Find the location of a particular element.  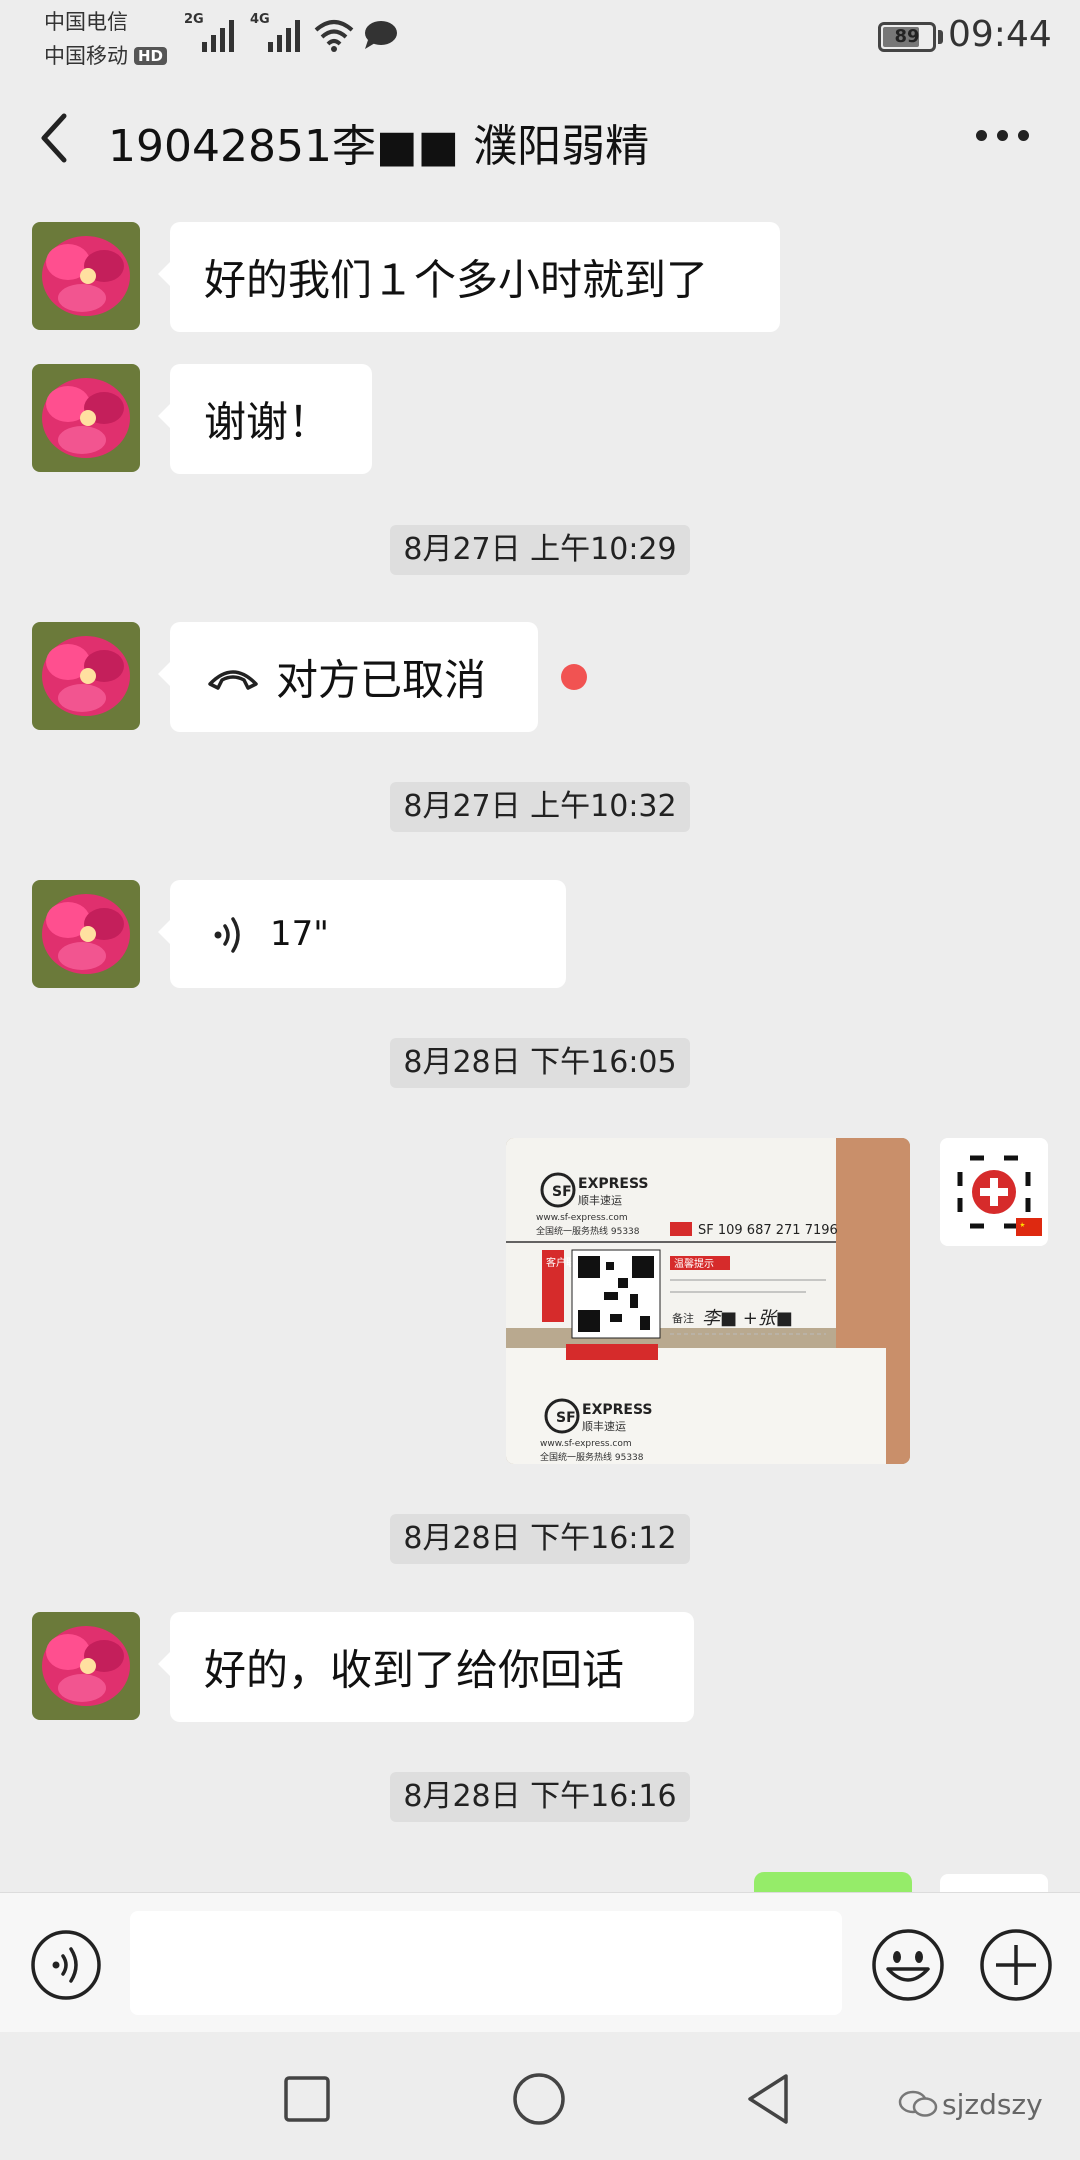

voice-duration: 17" is located at coordinates (299, 934).